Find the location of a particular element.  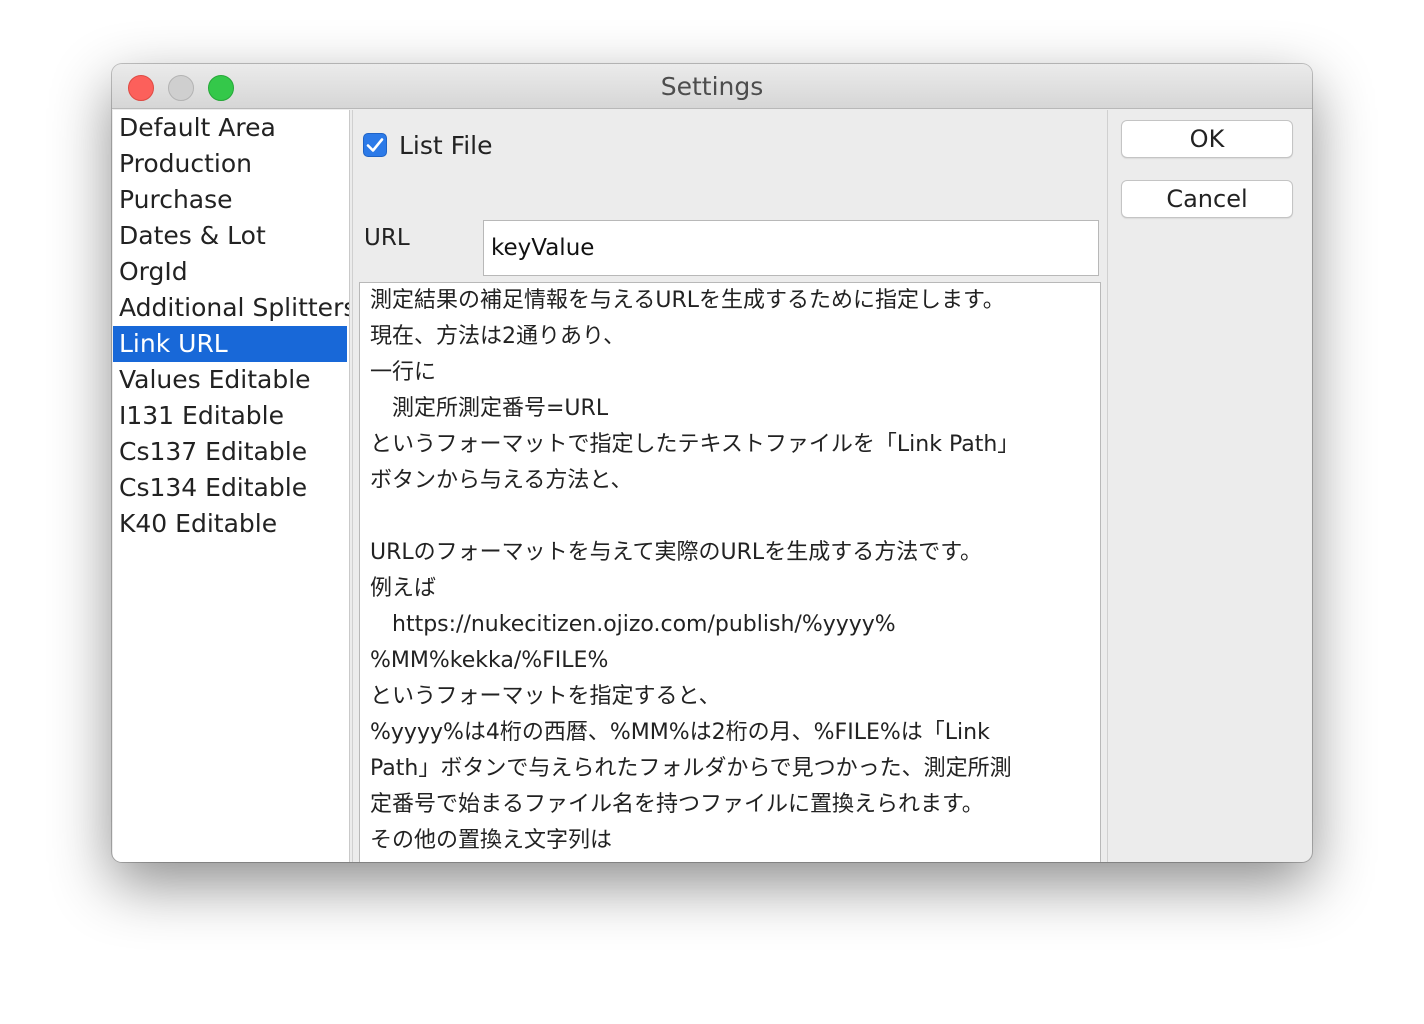

cancel-button: Cancel is located at coordinates (1207, 199).